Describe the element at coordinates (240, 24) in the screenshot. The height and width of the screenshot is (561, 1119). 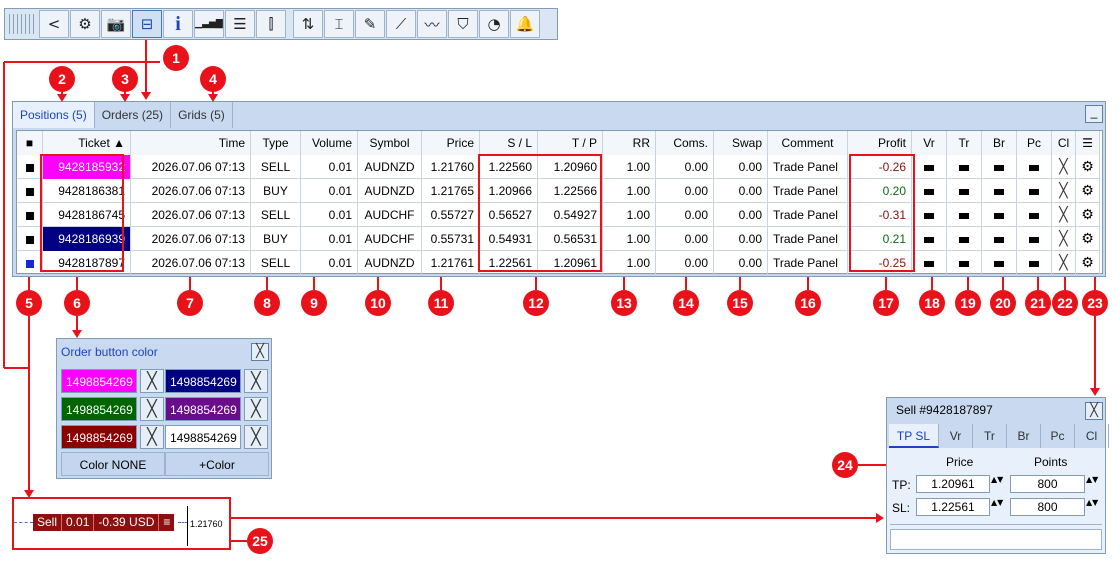
I see `list-icon: ☰` at that location.